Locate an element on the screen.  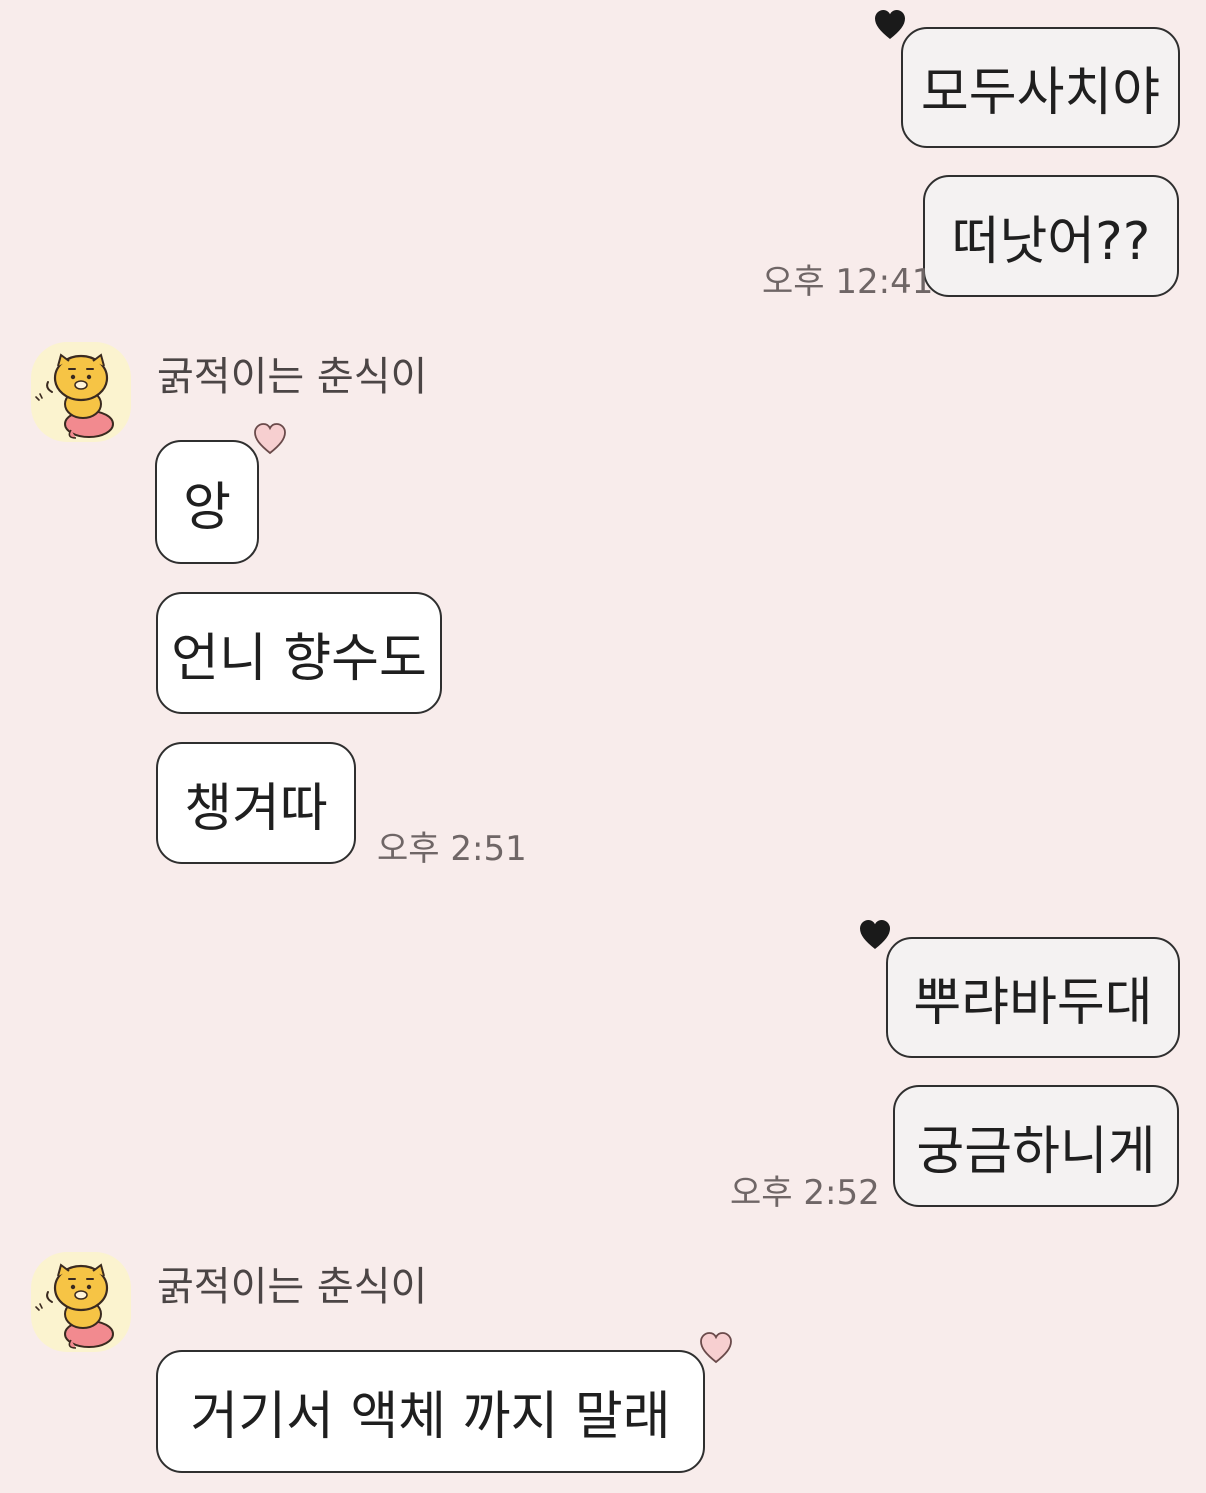
message-text: 거기서 액체 까지 말래 is located at coordinates (430, 1417).